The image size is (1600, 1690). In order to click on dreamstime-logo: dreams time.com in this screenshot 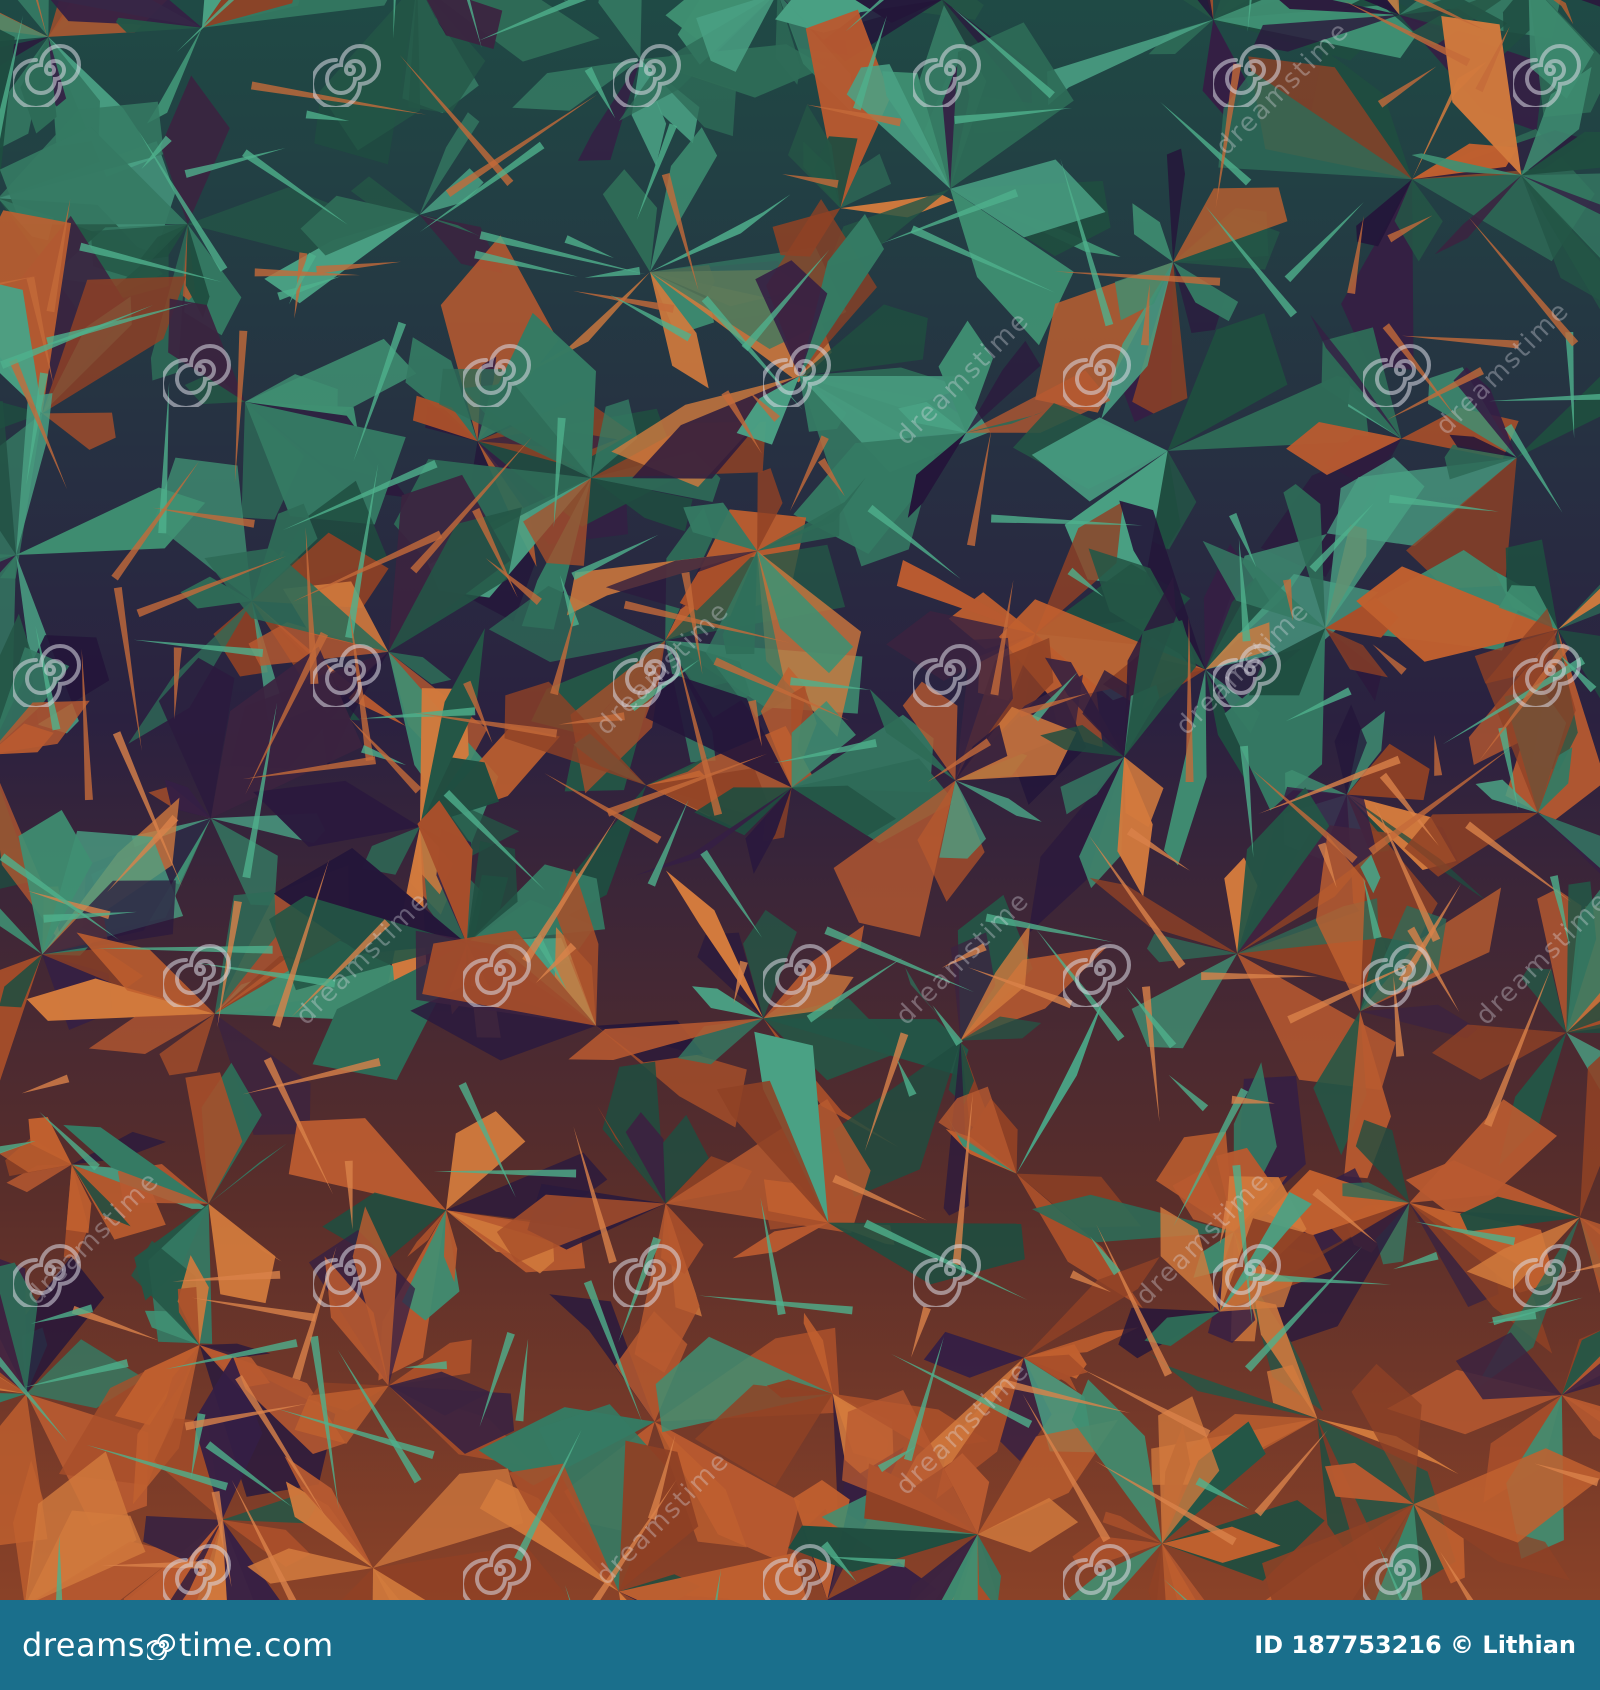, I will do `click(178, 1645)`.